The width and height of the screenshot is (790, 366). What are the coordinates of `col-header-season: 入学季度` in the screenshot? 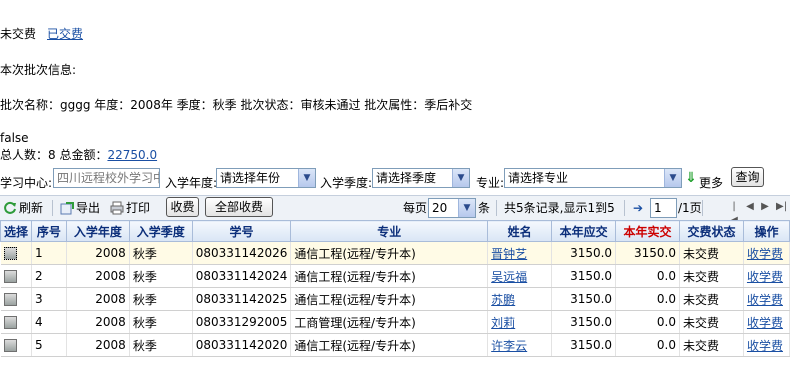 It's located at (160, 231).